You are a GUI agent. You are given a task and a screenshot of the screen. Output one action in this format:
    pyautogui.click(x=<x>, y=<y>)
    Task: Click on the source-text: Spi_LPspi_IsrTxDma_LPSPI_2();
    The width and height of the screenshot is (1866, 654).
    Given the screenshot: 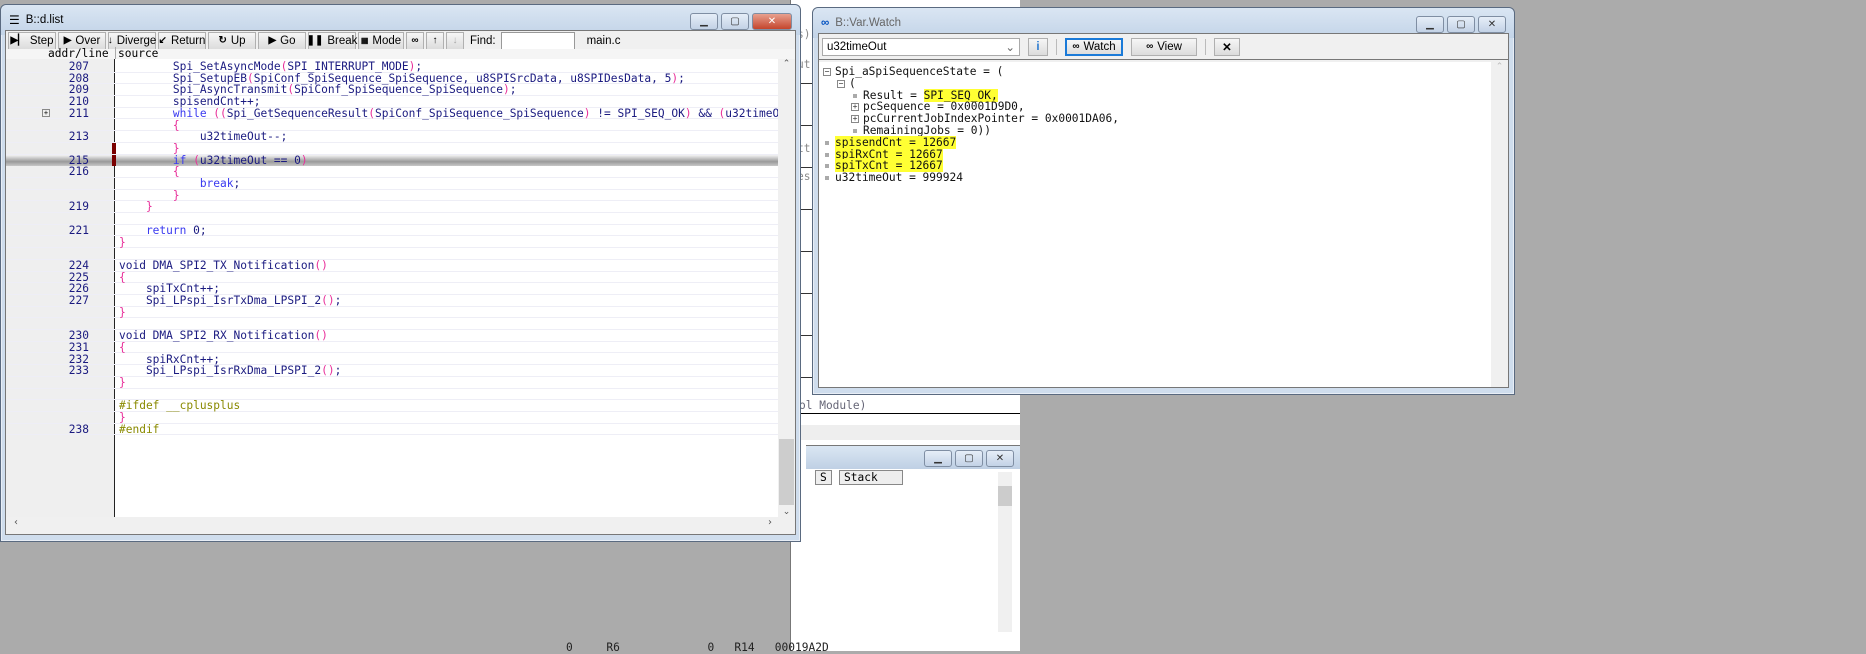 What is the action you would take?
    pyautogui.click(x=230, y=301)
    